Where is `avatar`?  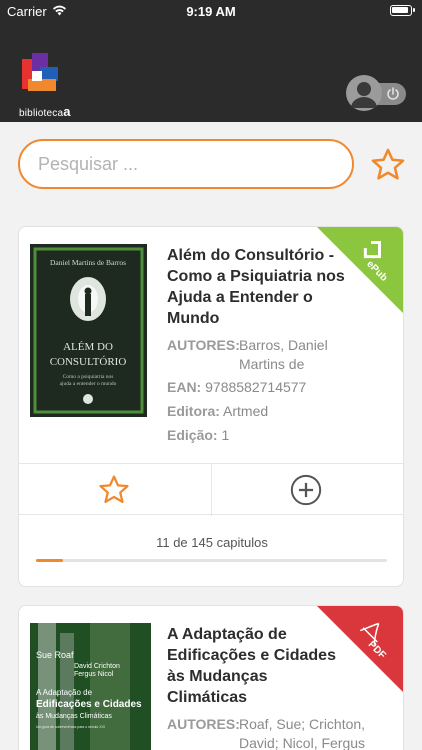 avatar is located at coordinates (364, 93).